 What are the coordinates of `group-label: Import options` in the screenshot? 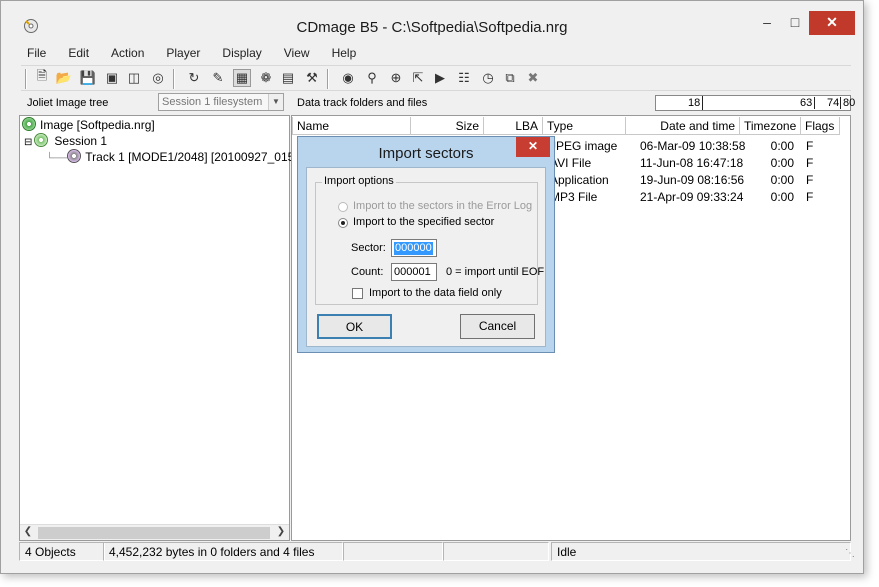 It's located at (359, 181).